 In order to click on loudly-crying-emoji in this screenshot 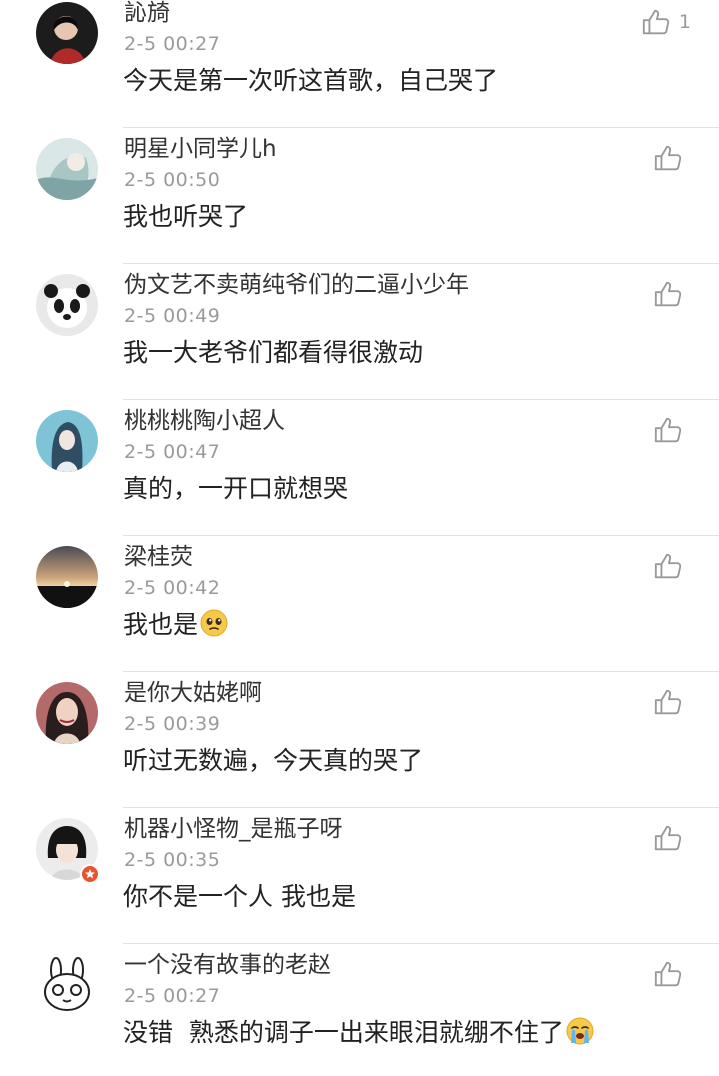, I will do `click(580, 1031)`.